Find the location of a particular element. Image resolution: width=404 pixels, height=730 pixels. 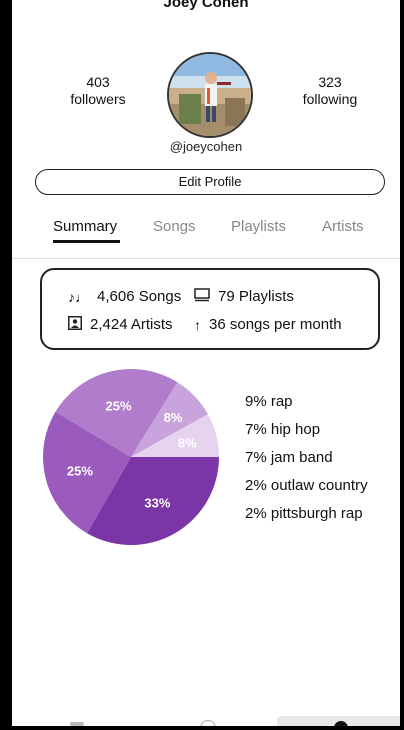

genre-pie-chart: 33% 25% 25% 8% 8% is located at coordinates (131, 457).